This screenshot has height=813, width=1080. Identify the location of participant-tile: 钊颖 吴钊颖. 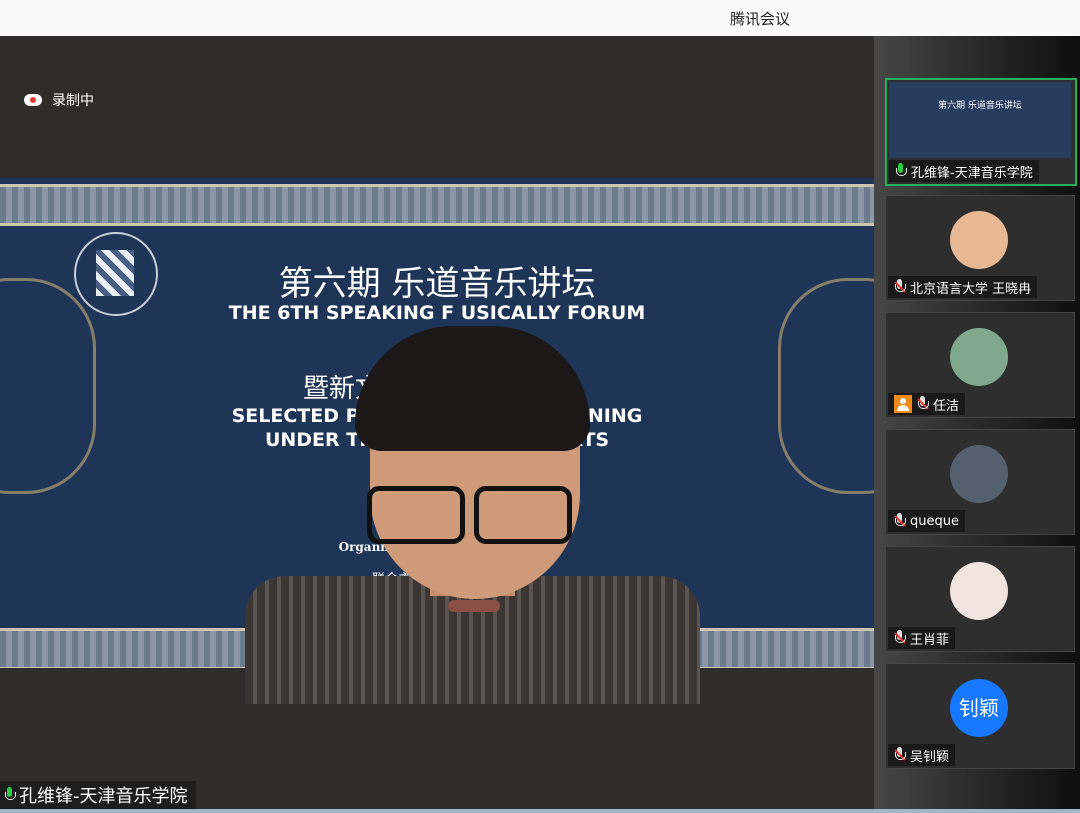
(980, 716).